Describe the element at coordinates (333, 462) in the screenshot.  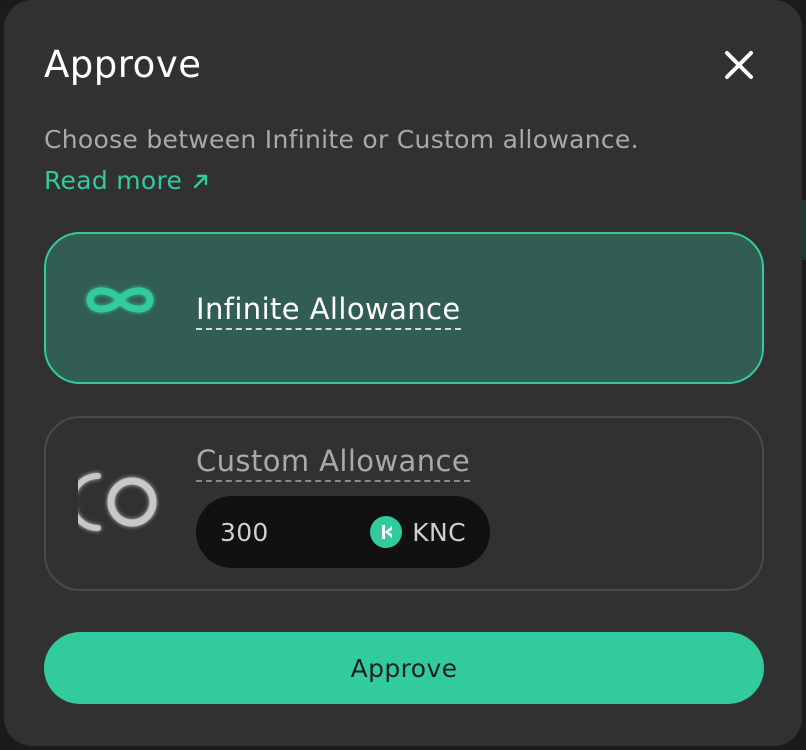
I see `custom-allowance-label: Custom Allowance` at that location.